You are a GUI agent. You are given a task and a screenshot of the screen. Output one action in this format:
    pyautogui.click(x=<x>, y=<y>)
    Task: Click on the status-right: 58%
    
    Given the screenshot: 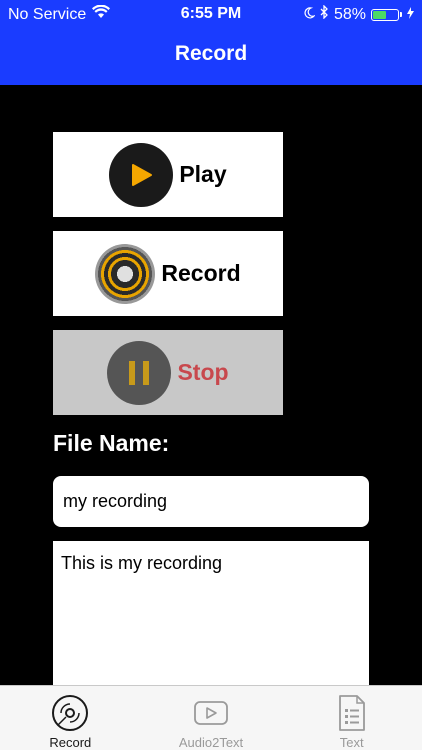 What is the action you would take?
    pyautogui.click(x=358, y=14)
    